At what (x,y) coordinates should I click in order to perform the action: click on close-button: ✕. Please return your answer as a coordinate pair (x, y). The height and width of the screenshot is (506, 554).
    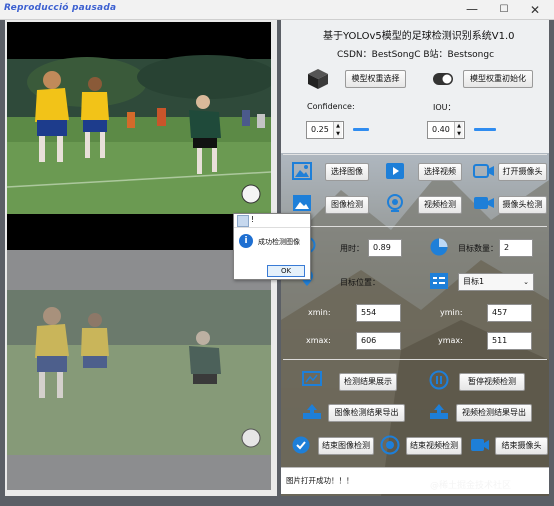
    Looking at the image, I should click on (535, 10).